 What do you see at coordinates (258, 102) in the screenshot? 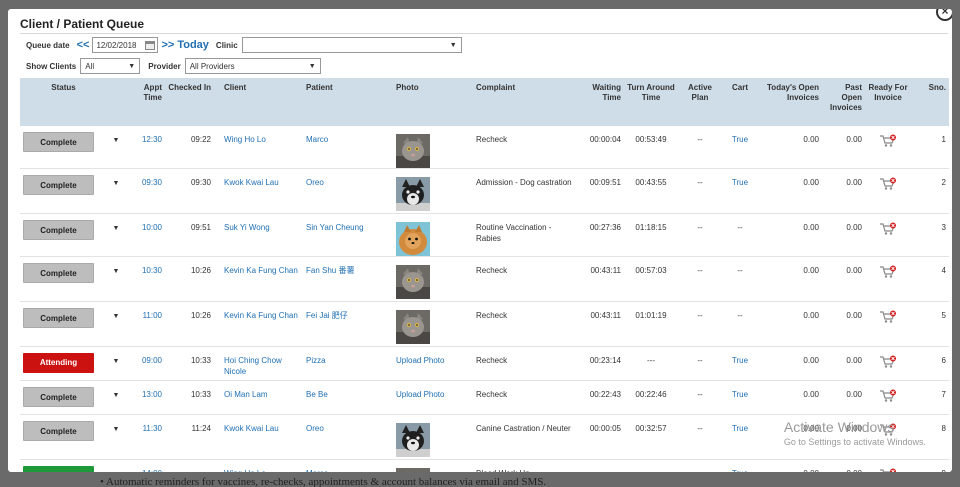
I see `col-client: Client` at bounding box center [258, 102].